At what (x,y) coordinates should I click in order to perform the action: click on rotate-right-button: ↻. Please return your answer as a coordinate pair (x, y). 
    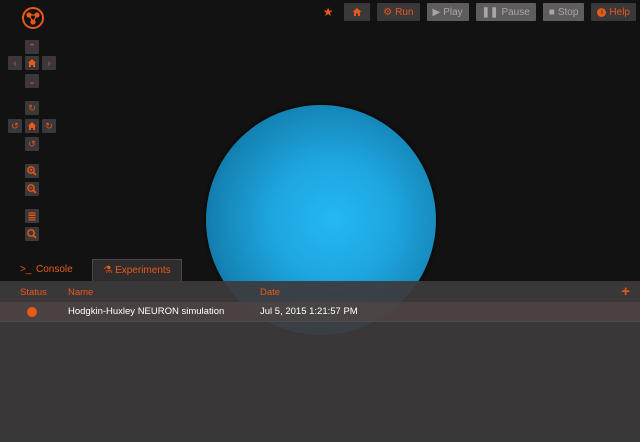
    Looking at the image, I should click on (49, 126).